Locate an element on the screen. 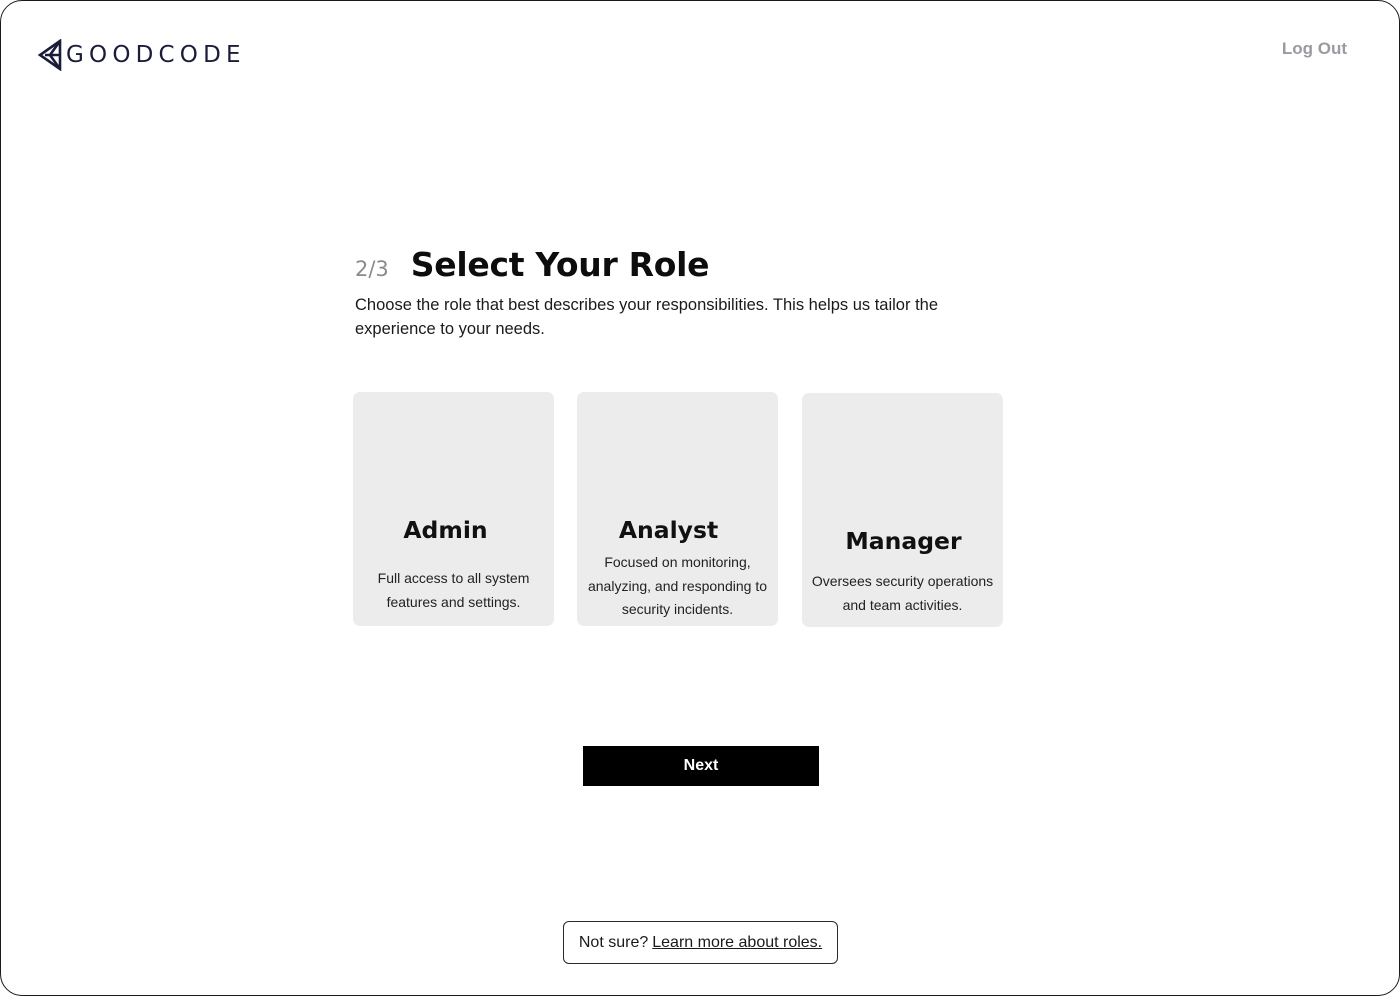  goodcode-logo: GOODCODE is located at coordinates (141, 55).